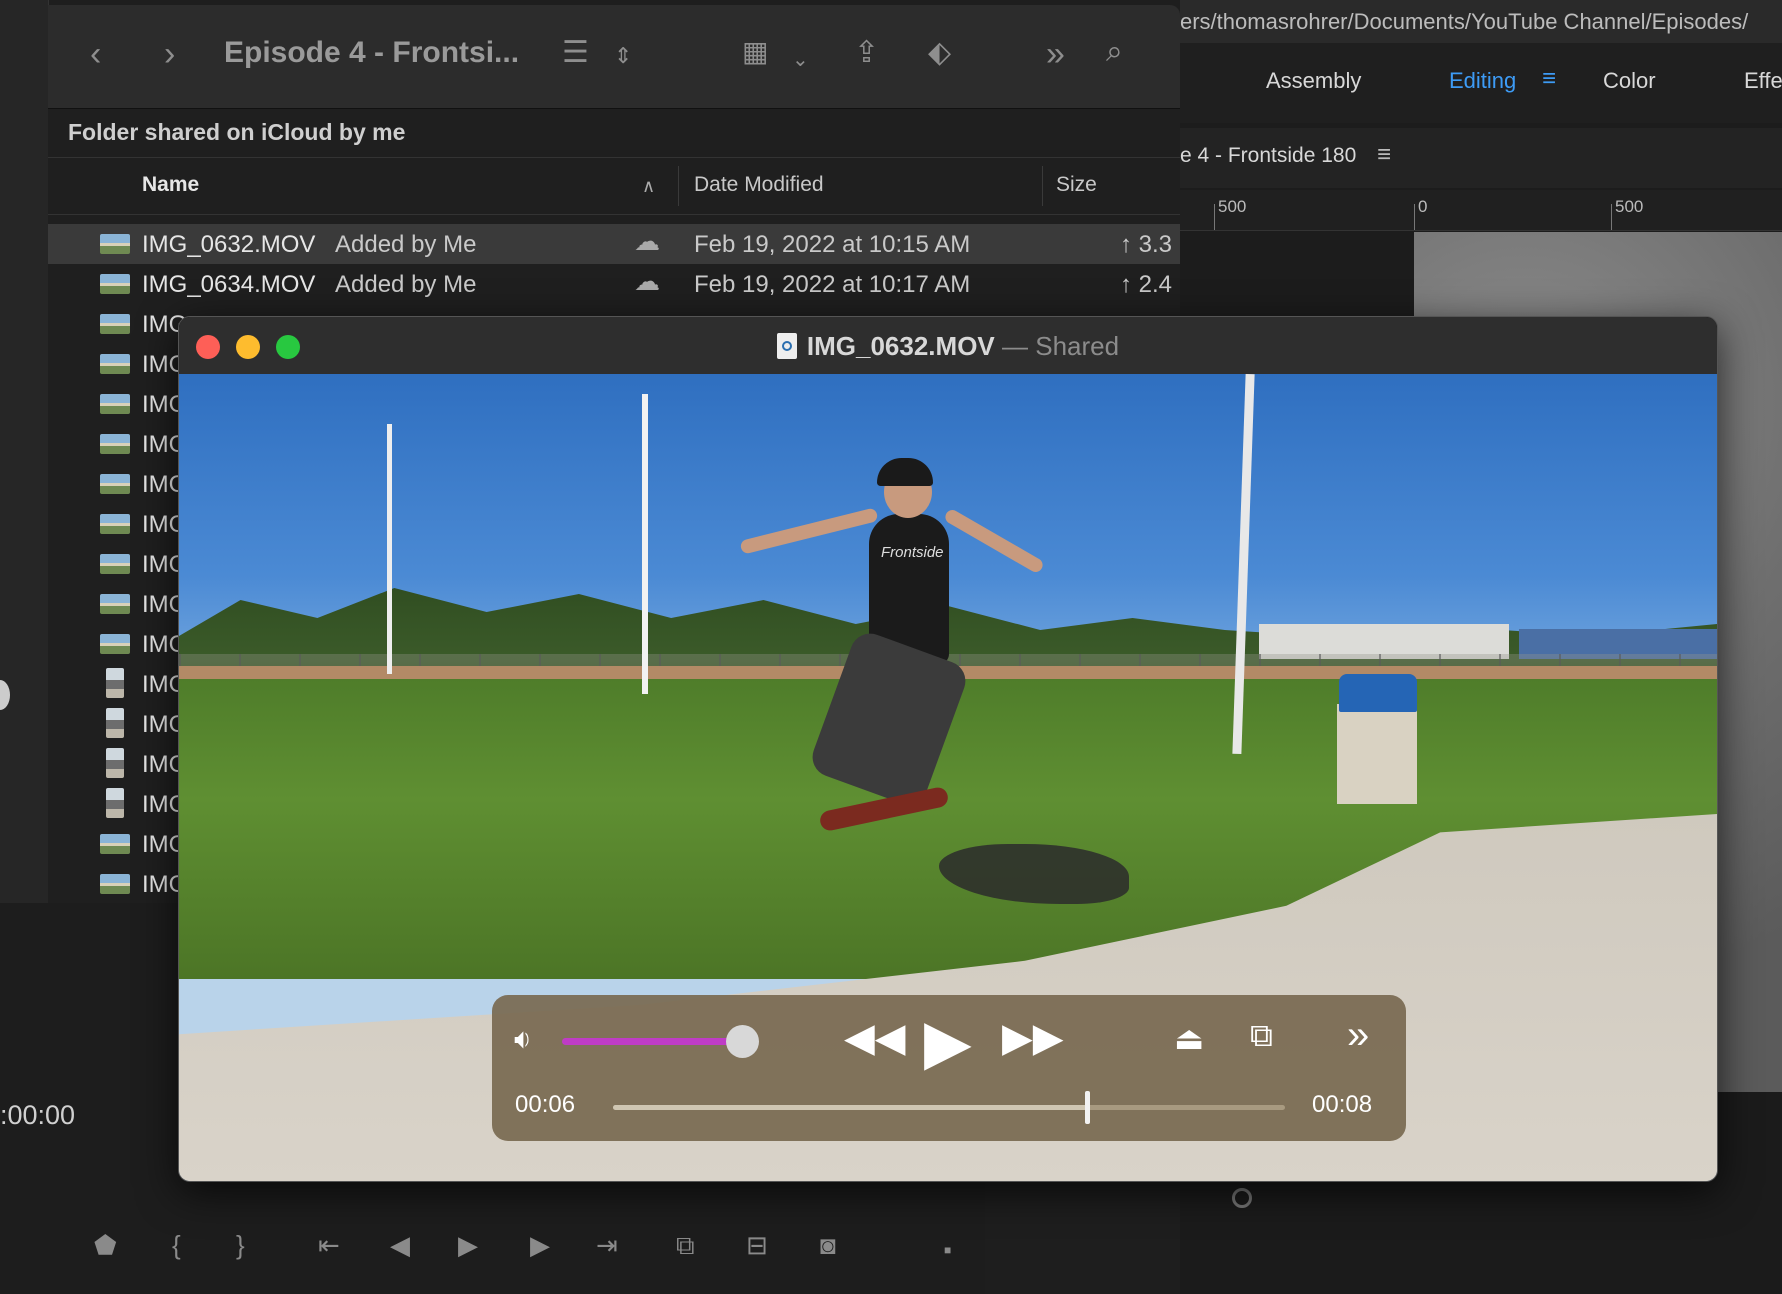 This screenshot has height=1294, width=1782. What do you see at coordinates (229, 284) in the screenshot?
I see `file-name: IMG_0634.MOV` at bounding box center [229, 284].